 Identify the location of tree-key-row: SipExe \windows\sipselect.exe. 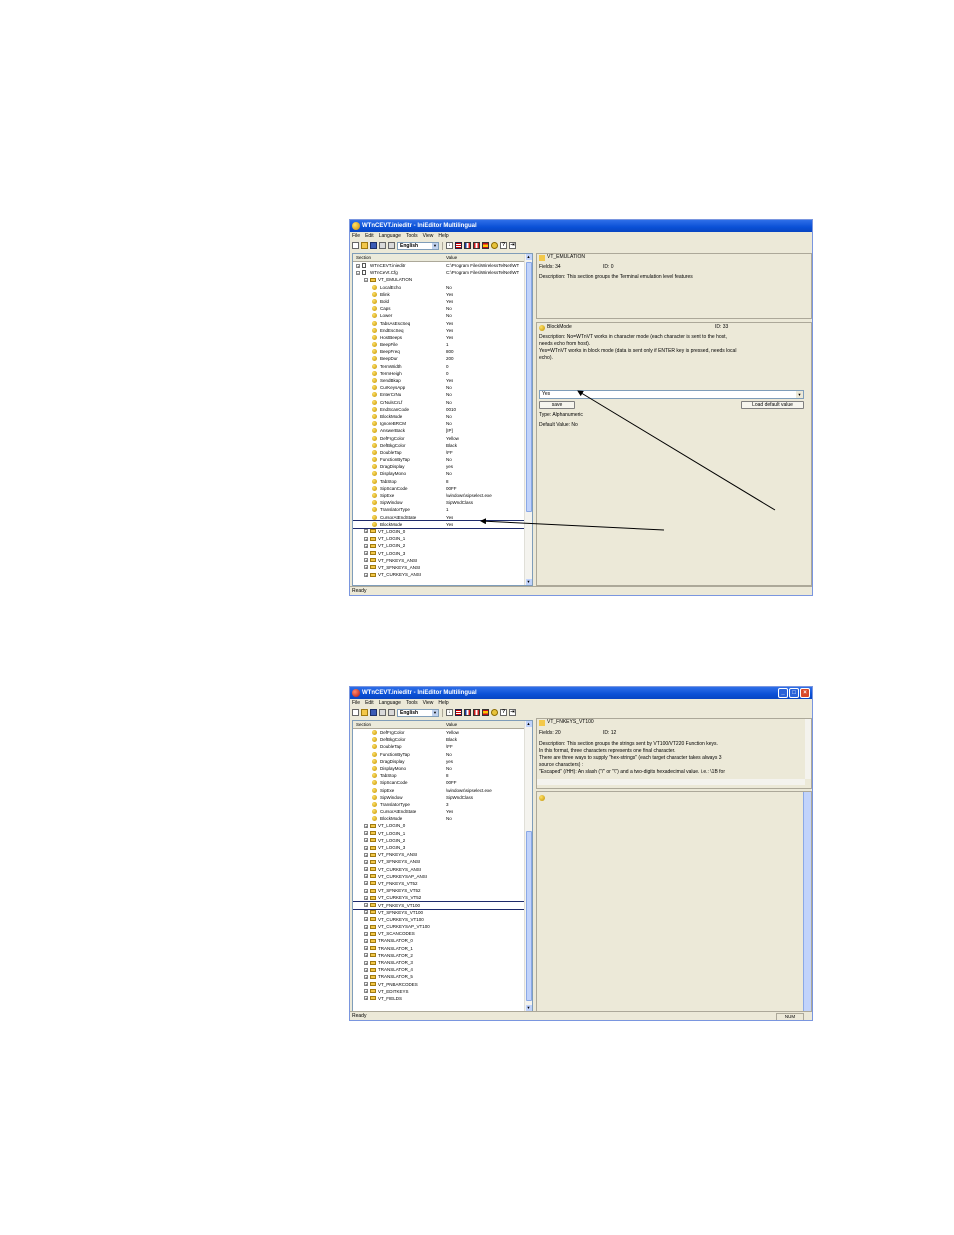
(439, 495).